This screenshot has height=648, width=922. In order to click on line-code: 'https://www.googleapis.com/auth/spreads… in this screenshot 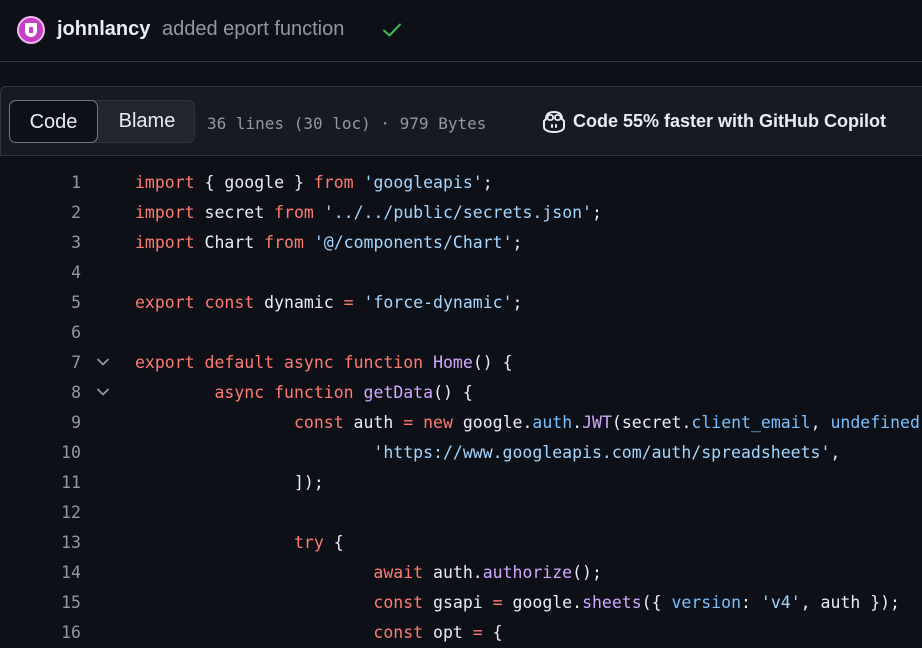, I will do `click(487, 453)`.